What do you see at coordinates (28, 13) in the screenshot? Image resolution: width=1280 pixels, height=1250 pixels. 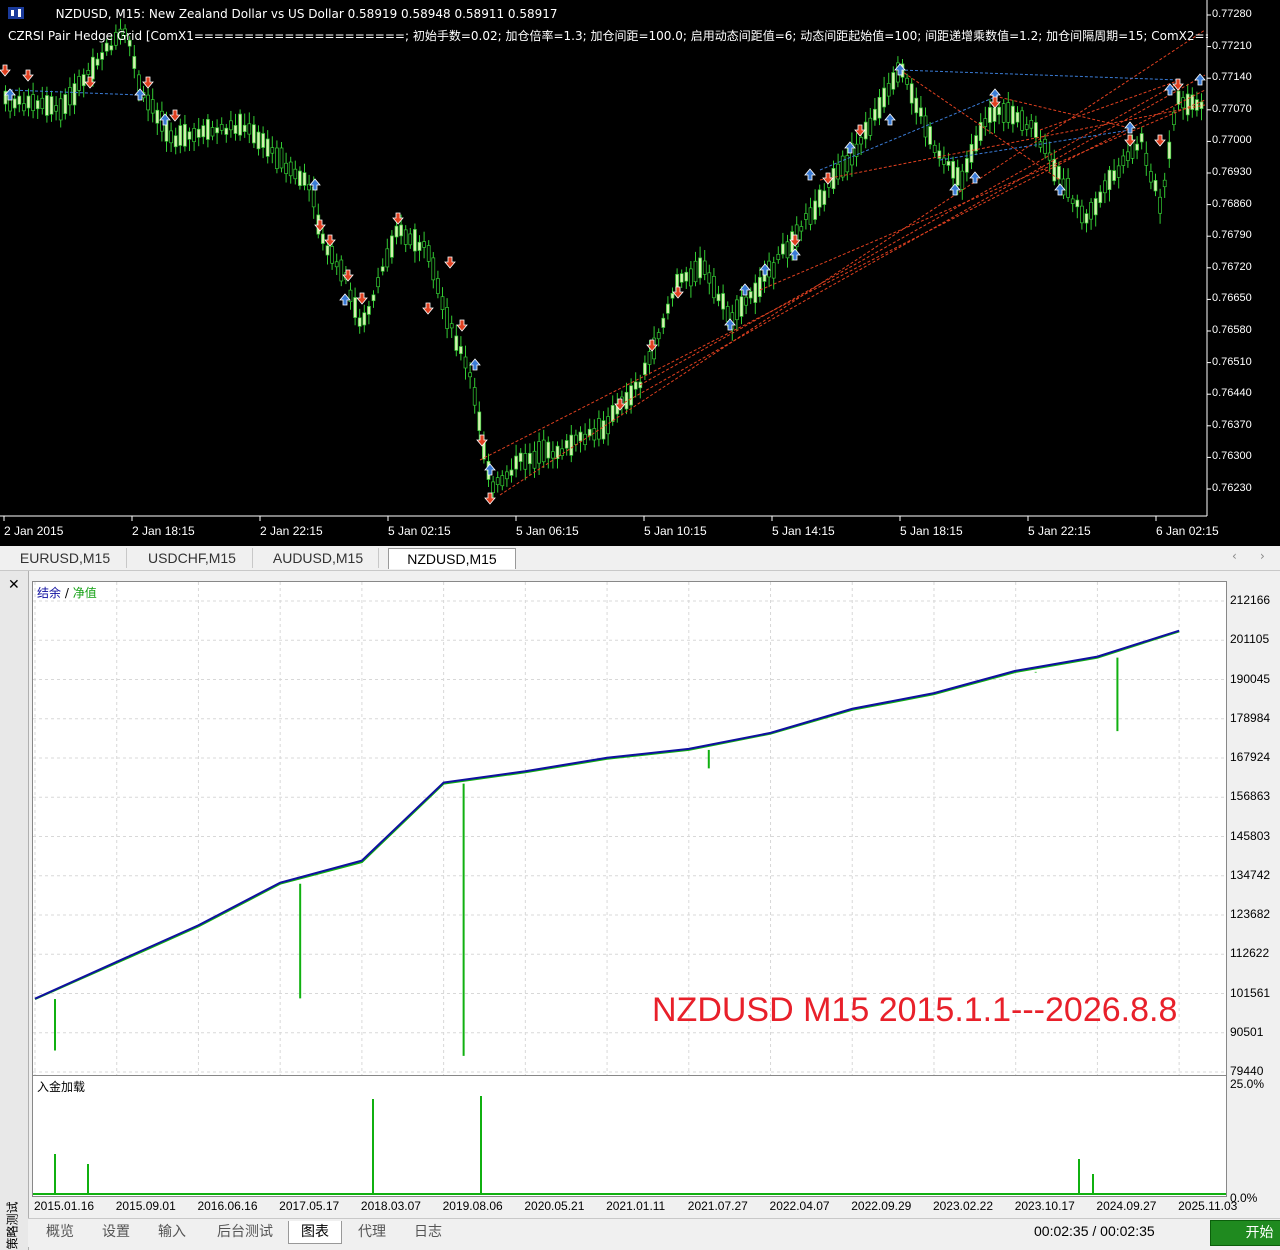 I see `chart-type-icon` at bounding box center [28, 13].